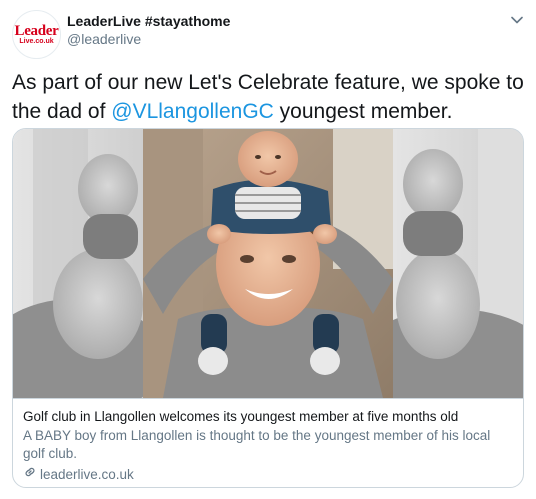 This screenshot has height=499, width=536. Describe the element at coordinates (192, 111) in the screenshot. I see `mention-link: @VLlangollenGC` at that location.